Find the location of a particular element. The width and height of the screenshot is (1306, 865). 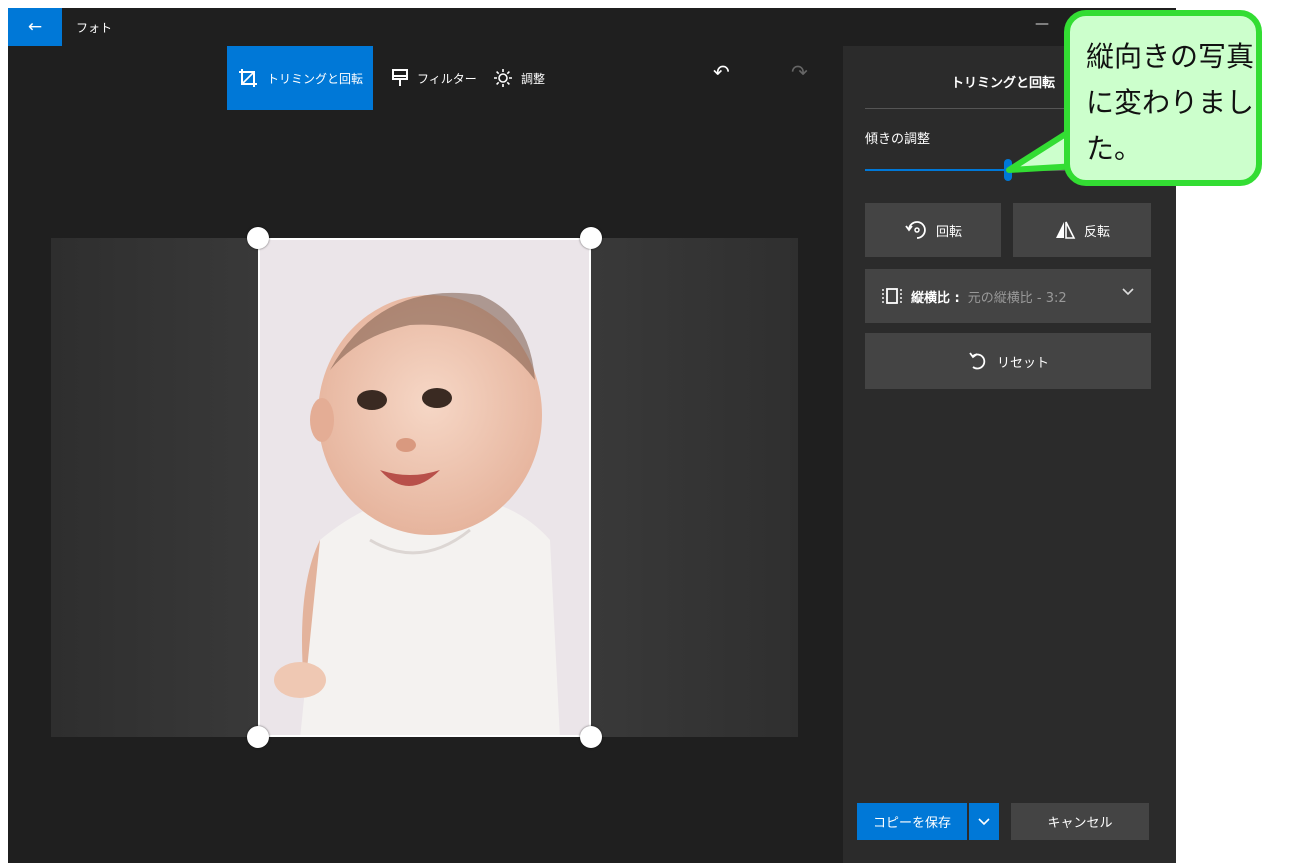

callout-line-1: 縦向きの写真 is located at coordinates (1170, 56).